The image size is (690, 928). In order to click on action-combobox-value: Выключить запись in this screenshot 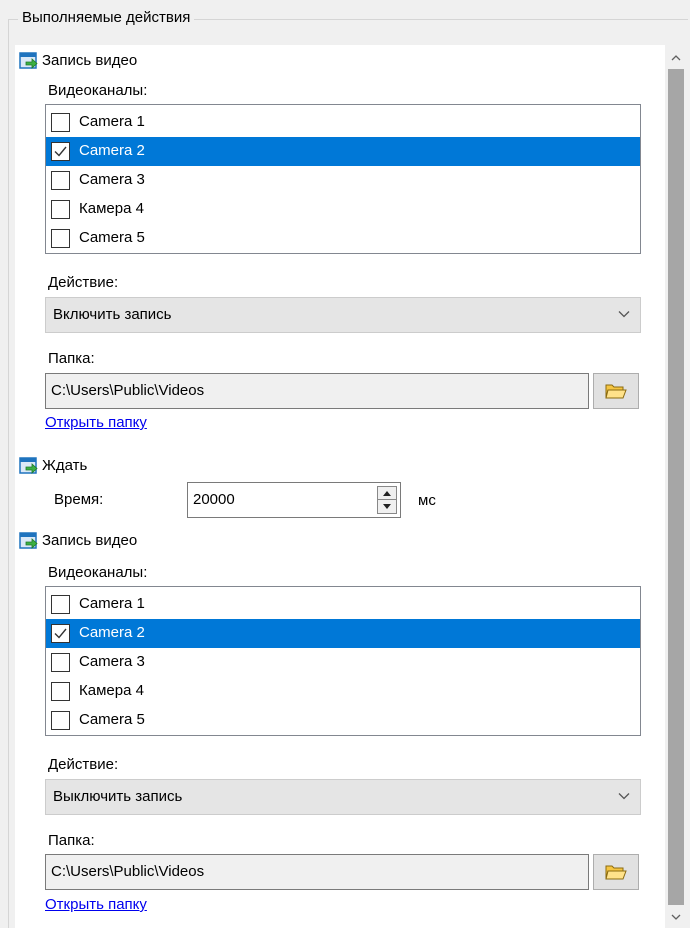, I will do `click(118, 796)`.